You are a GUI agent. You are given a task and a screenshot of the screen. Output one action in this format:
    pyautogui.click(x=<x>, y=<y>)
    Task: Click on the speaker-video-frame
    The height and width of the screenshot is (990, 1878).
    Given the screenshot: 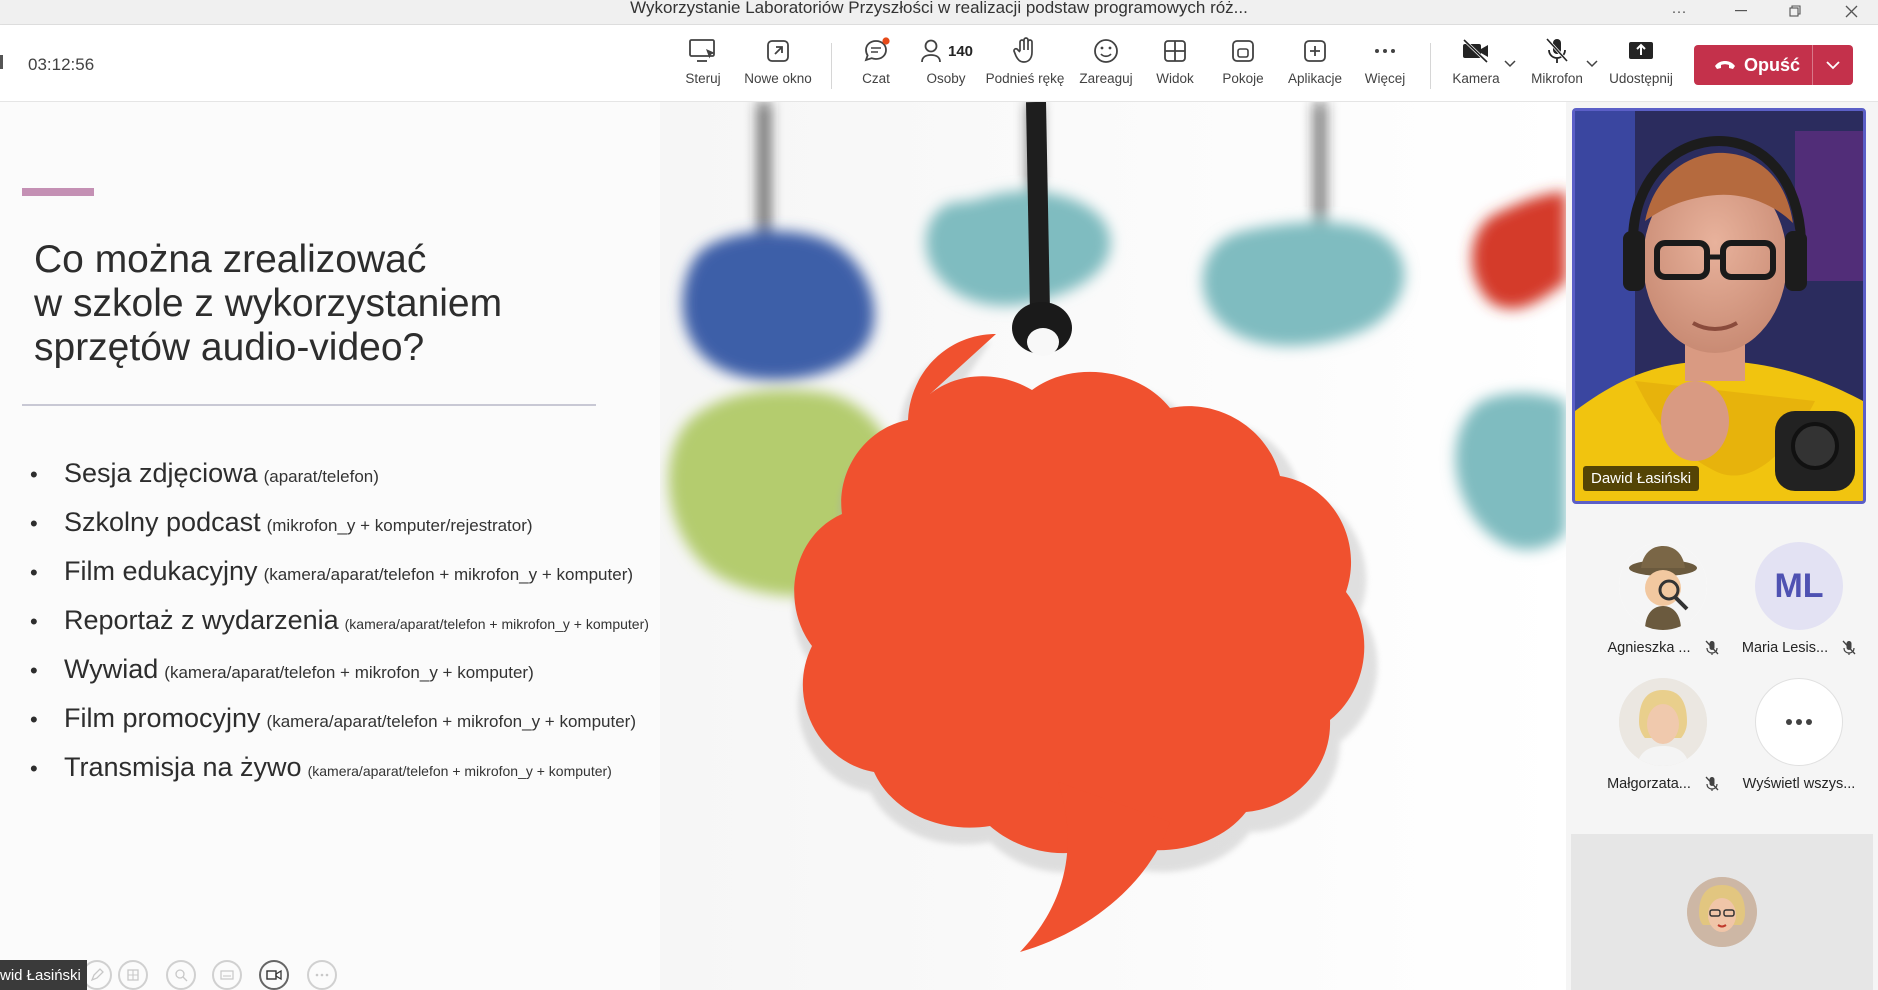 What is the action you would take?
    pyautogui.click(x=1719, y=306)
    